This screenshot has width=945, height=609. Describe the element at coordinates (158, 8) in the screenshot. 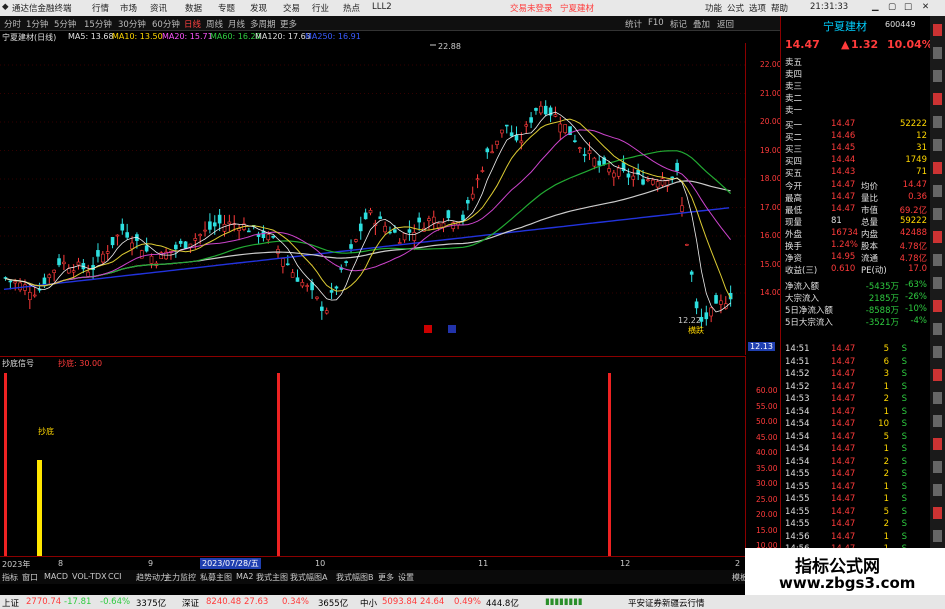

I see `menu-zixun: 资讯` at that location.